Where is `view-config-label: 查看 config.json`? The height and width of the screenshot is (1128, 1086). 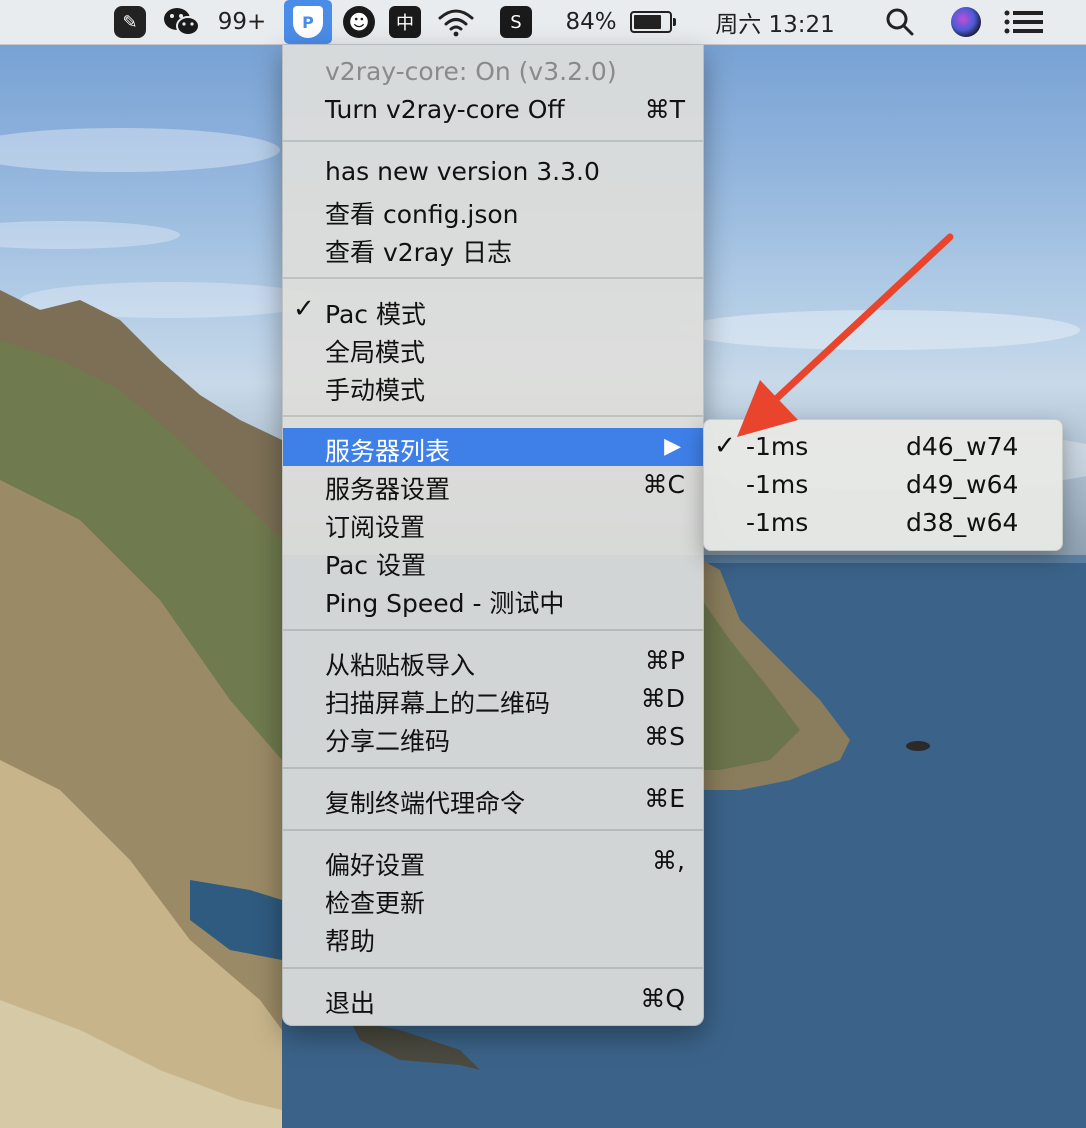
view-config-label: 查看 config.json is located at coordinates (422, 214).